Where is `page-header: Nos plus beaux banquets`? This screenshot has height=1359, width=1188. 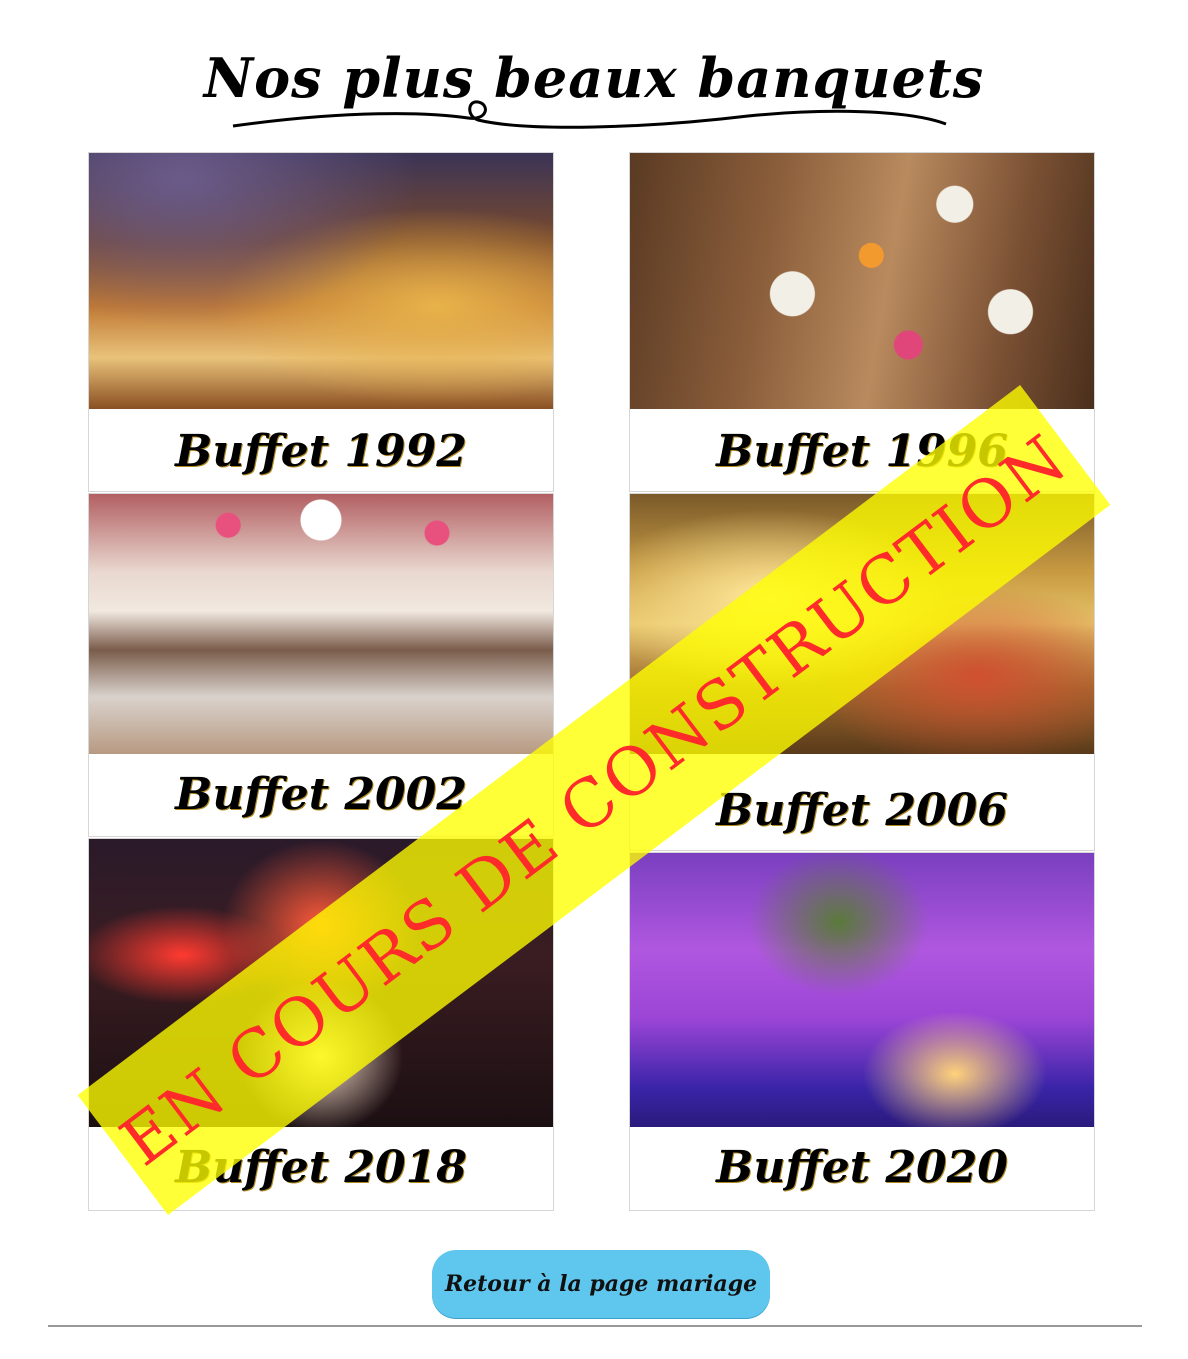
page-header: Nos plus beaux banquets is located at coordinates (594, 95).